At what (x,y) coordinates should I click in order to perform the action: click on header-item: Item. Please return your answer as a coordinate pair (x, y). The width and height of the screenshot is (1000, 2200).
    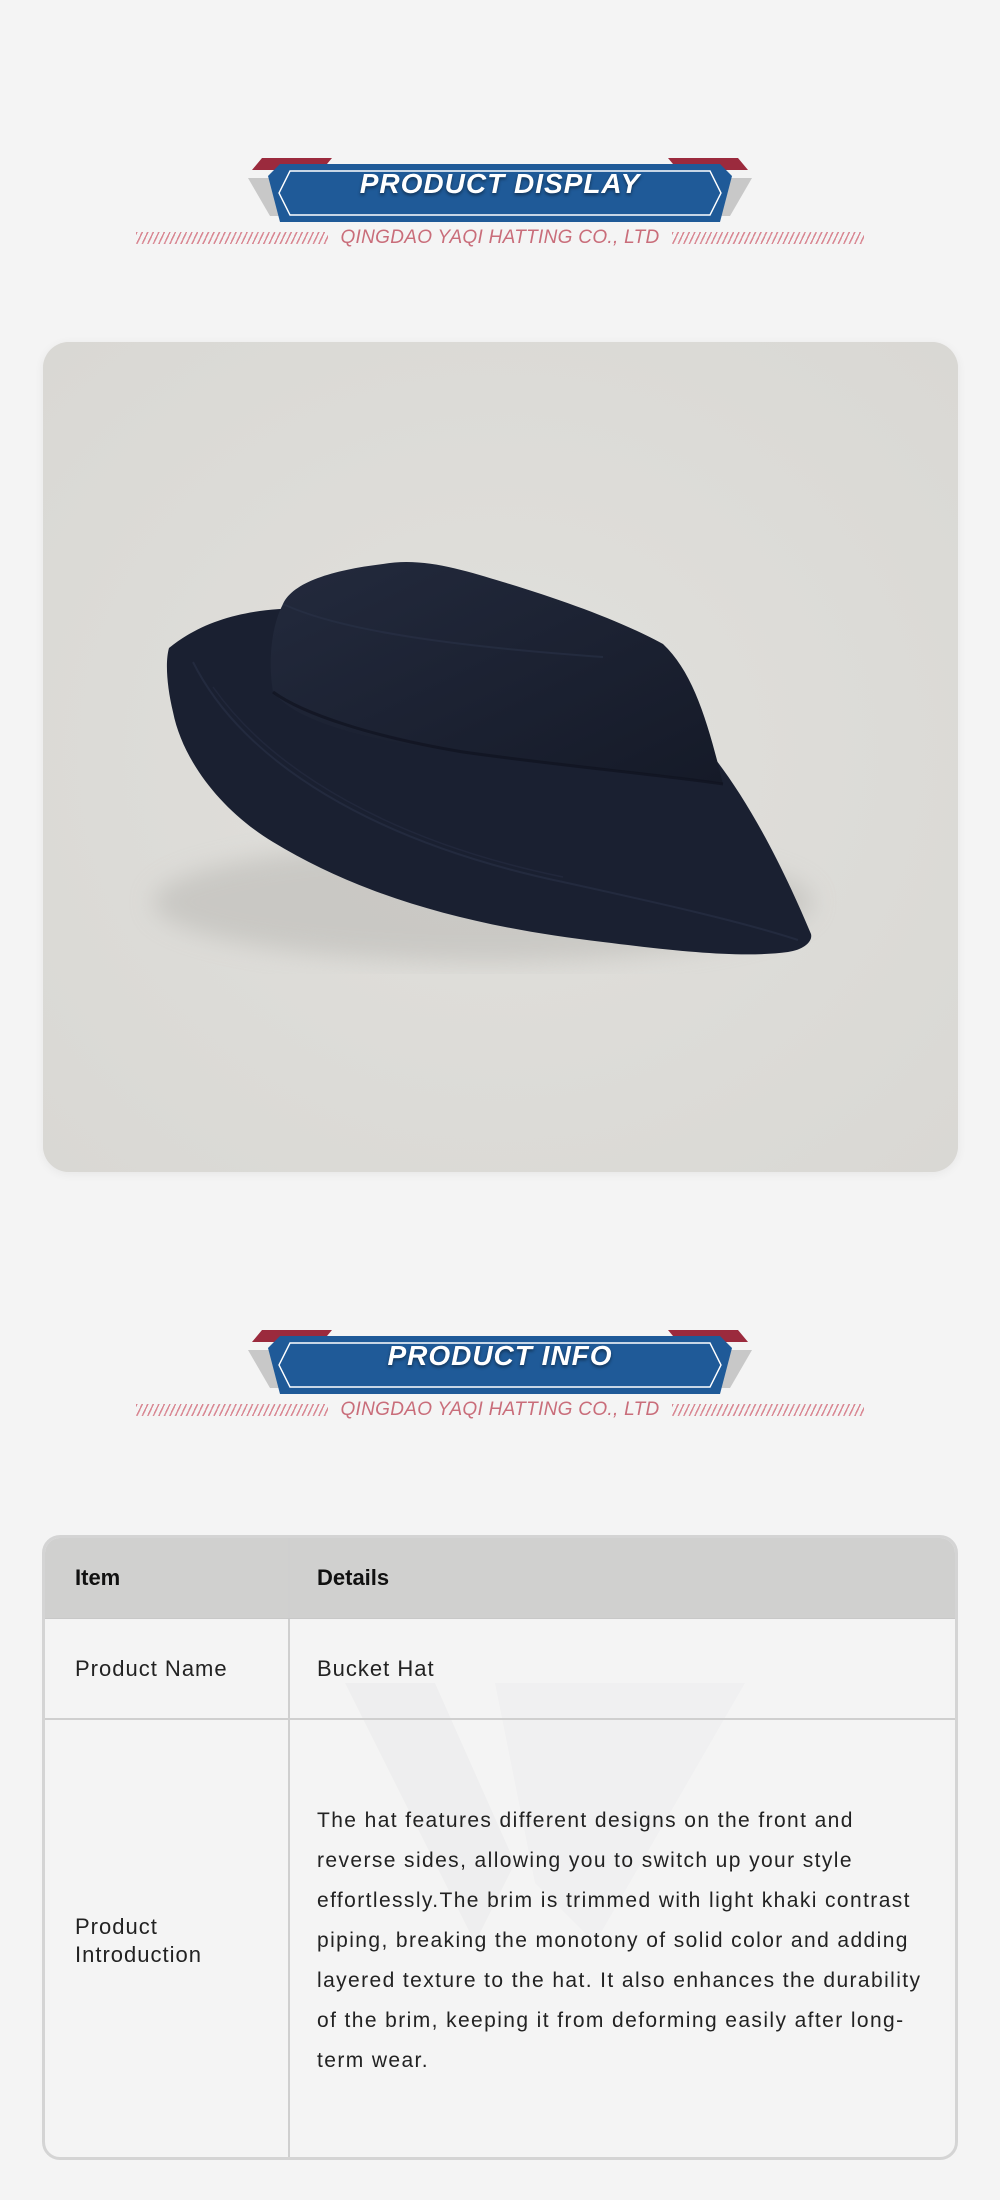
    Looking at the image, I should click on (167, 1578).